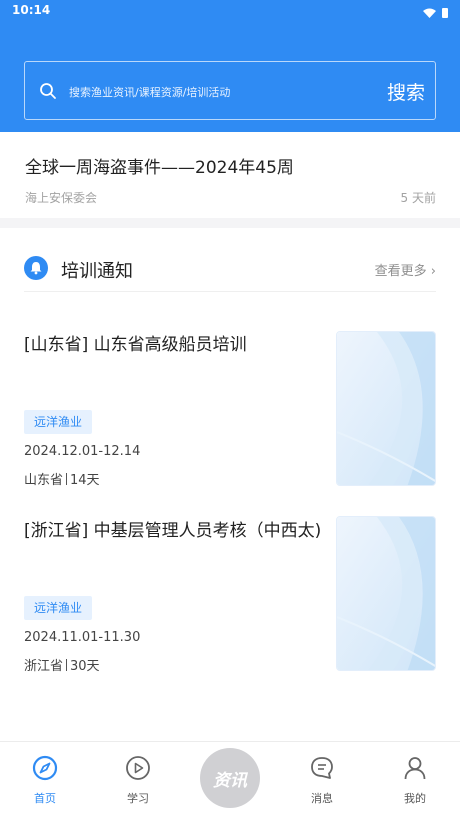 The image size is (460, 819). I want to click on card-meta: 浙江省 30天, so click(62, 664).